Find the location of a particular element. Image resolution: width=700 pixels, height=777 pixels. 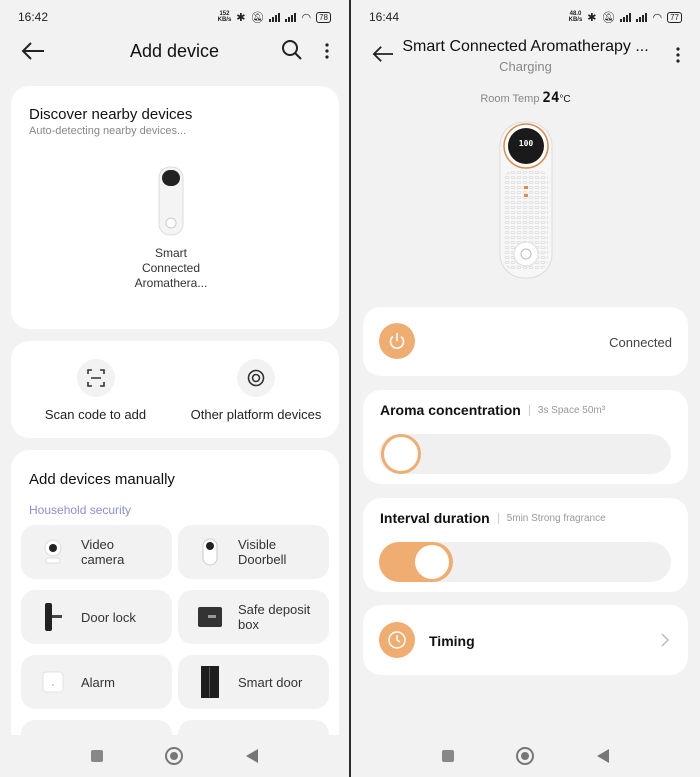

alarm-icon is located at coordinates (53, 682).